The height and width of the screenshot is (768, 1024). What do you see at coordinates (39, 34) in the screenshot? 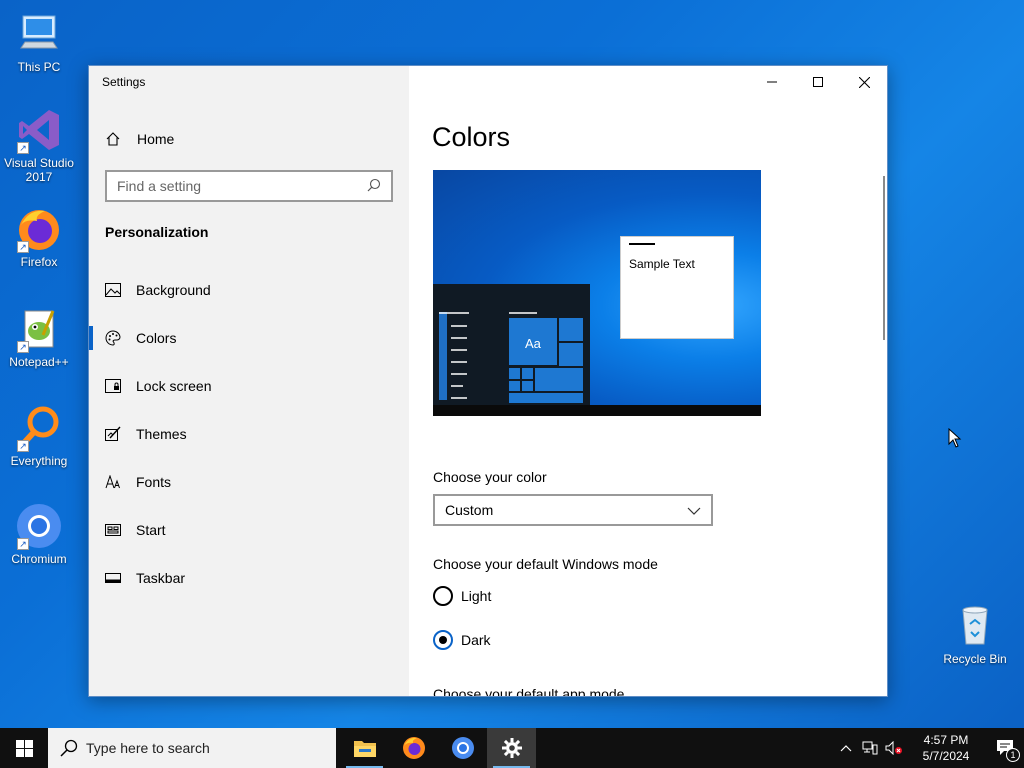
I see `computer-icon` at bounding box center [39, 34].